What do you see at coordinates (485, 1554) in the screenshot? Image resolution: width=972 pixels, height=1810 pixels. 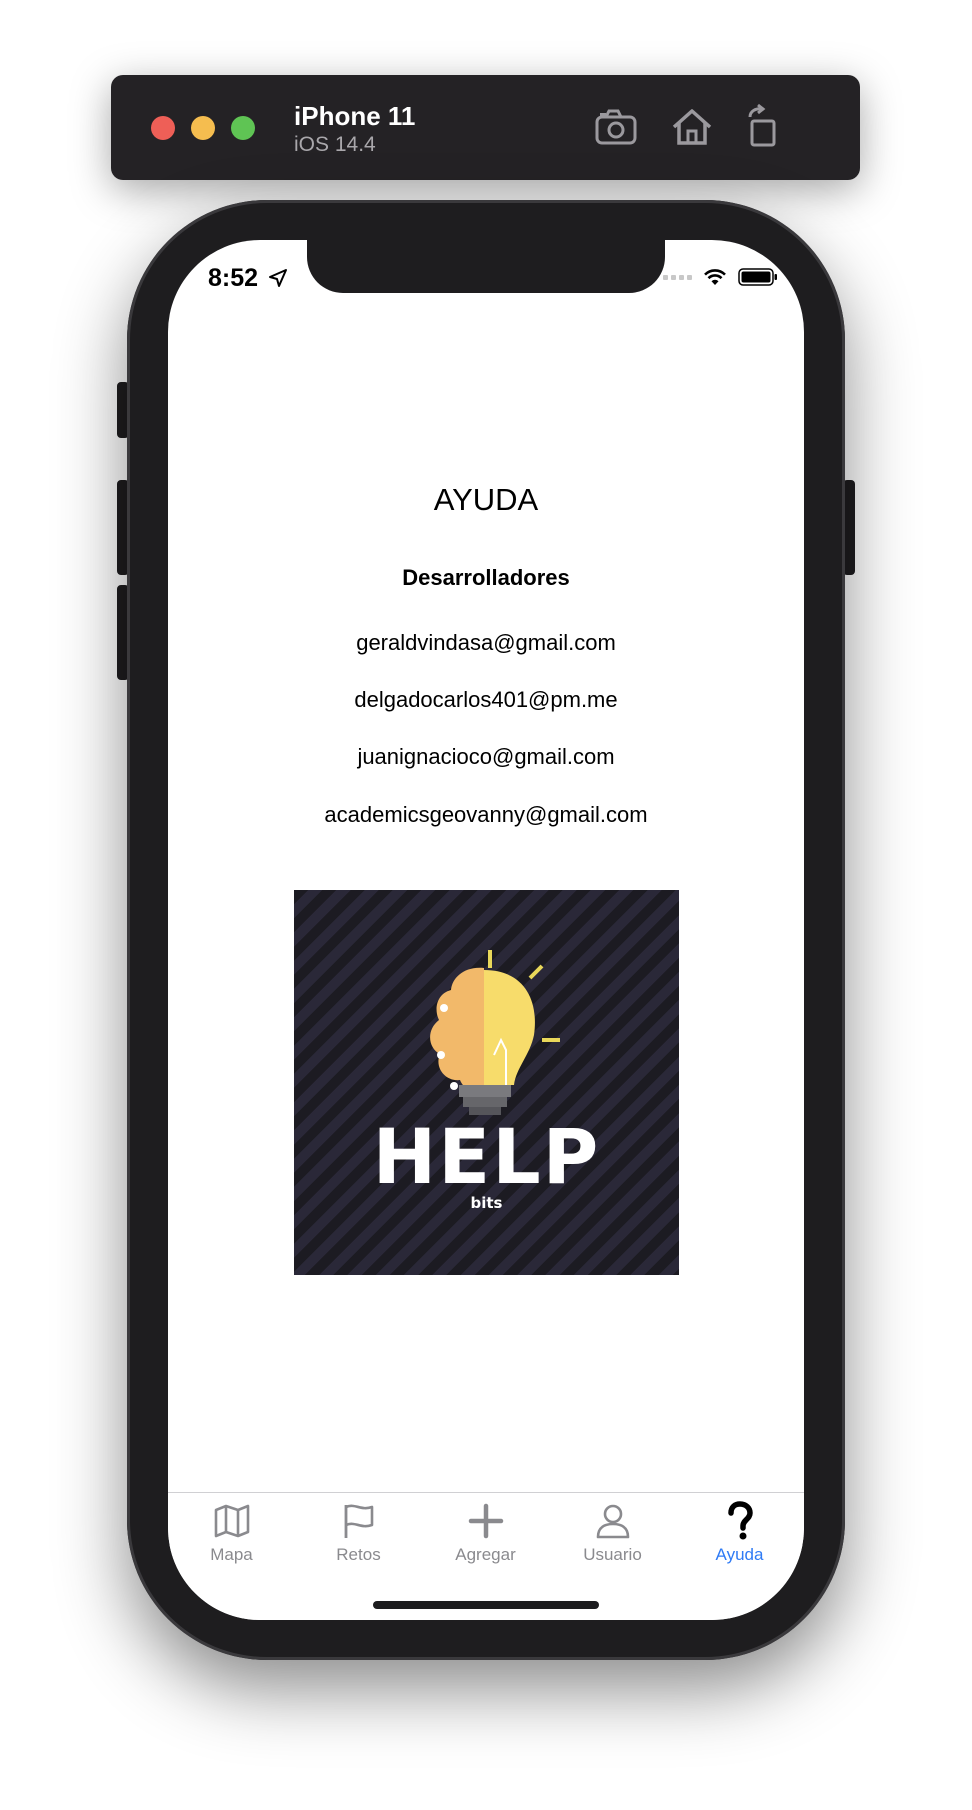 I see `tab-label: Agregar` at bounding box center [485, 1554].